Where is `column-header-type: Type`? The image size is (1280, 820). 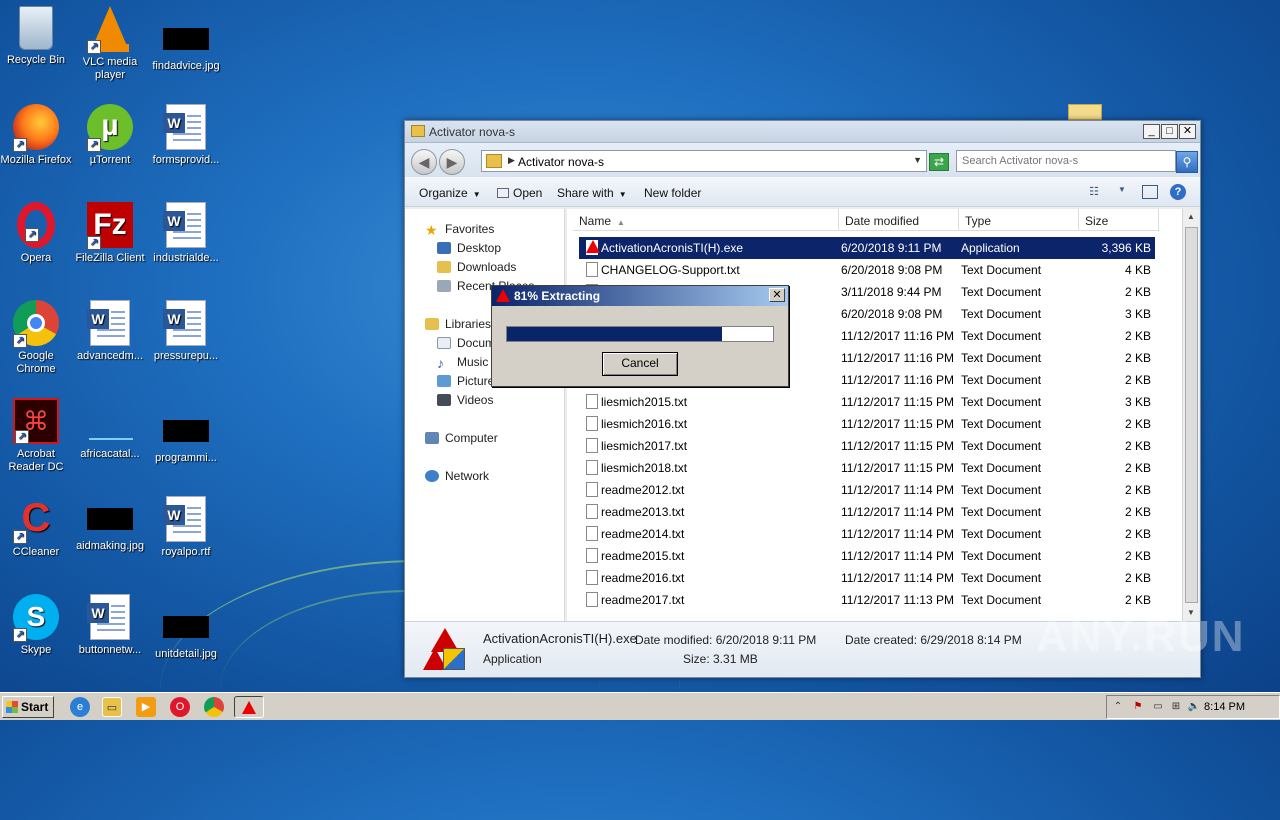 column-header-type: Type is located at coordinates (1019, 220).